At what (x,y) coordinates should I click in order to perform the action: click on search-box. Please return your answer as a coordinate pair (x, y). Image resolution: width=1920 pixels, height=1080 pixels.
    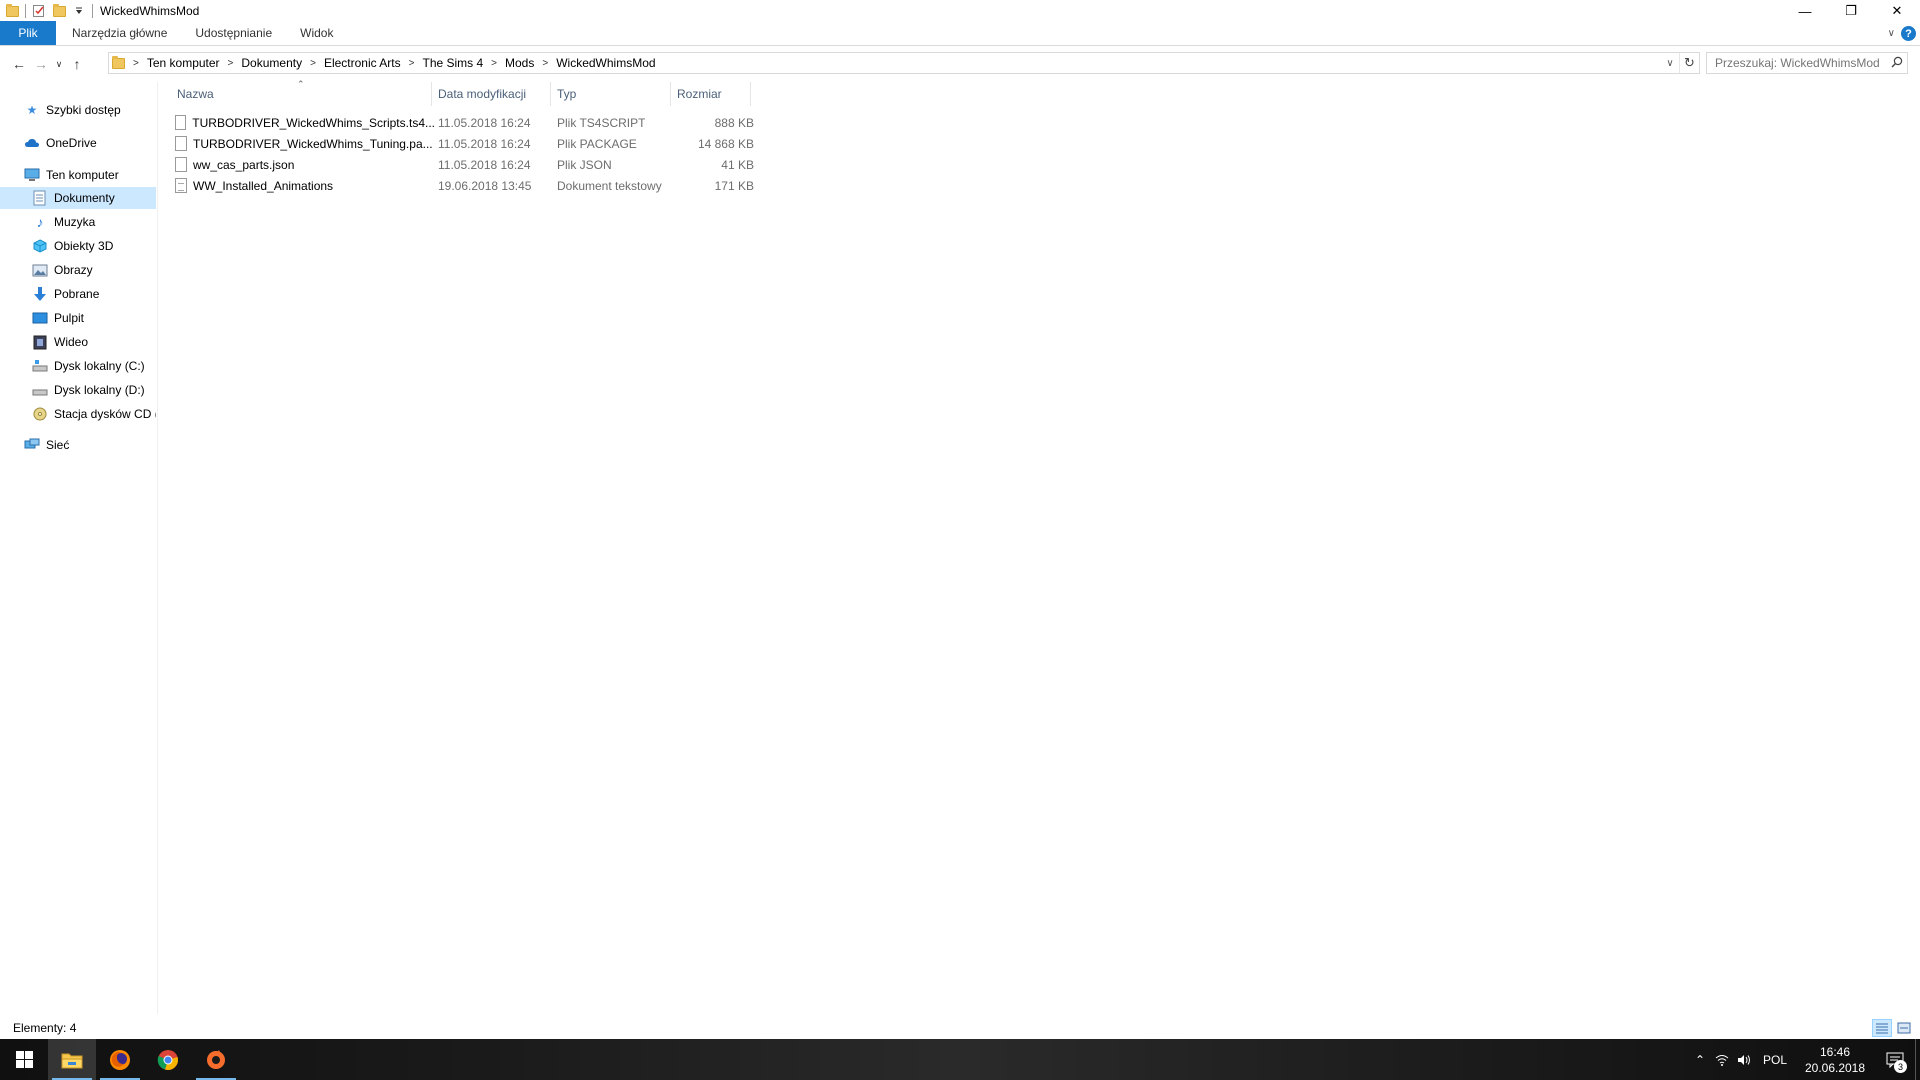
    Looking at the image, I should click on (1807, 63).